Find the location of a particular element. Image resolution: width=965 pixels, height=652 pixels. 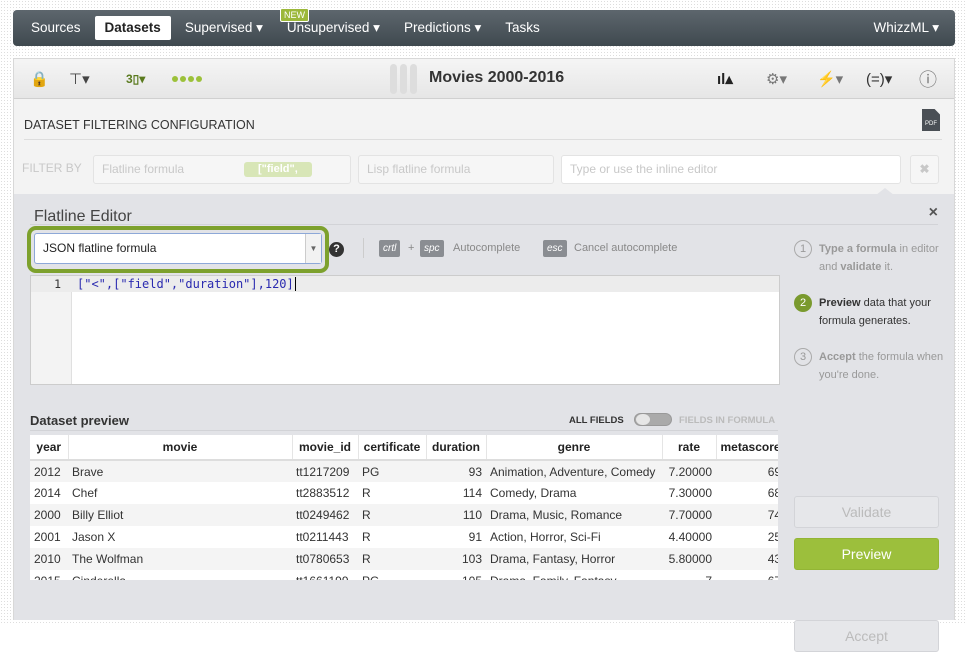

help-icon: ? is located at coordinates (336, 249).